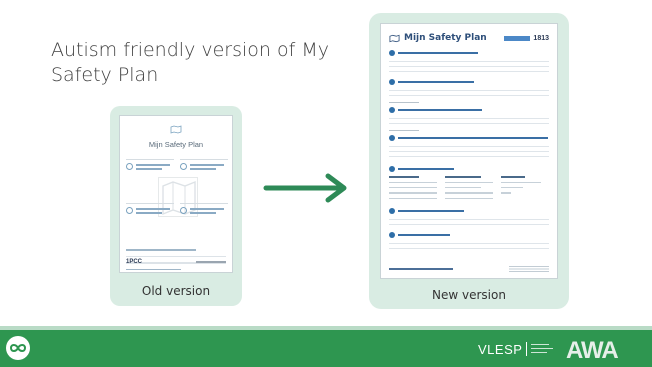 Image resolution: width=652 pixels, height=367 pixels. I want to click on old-version-label: Old version, so click(176, 291).